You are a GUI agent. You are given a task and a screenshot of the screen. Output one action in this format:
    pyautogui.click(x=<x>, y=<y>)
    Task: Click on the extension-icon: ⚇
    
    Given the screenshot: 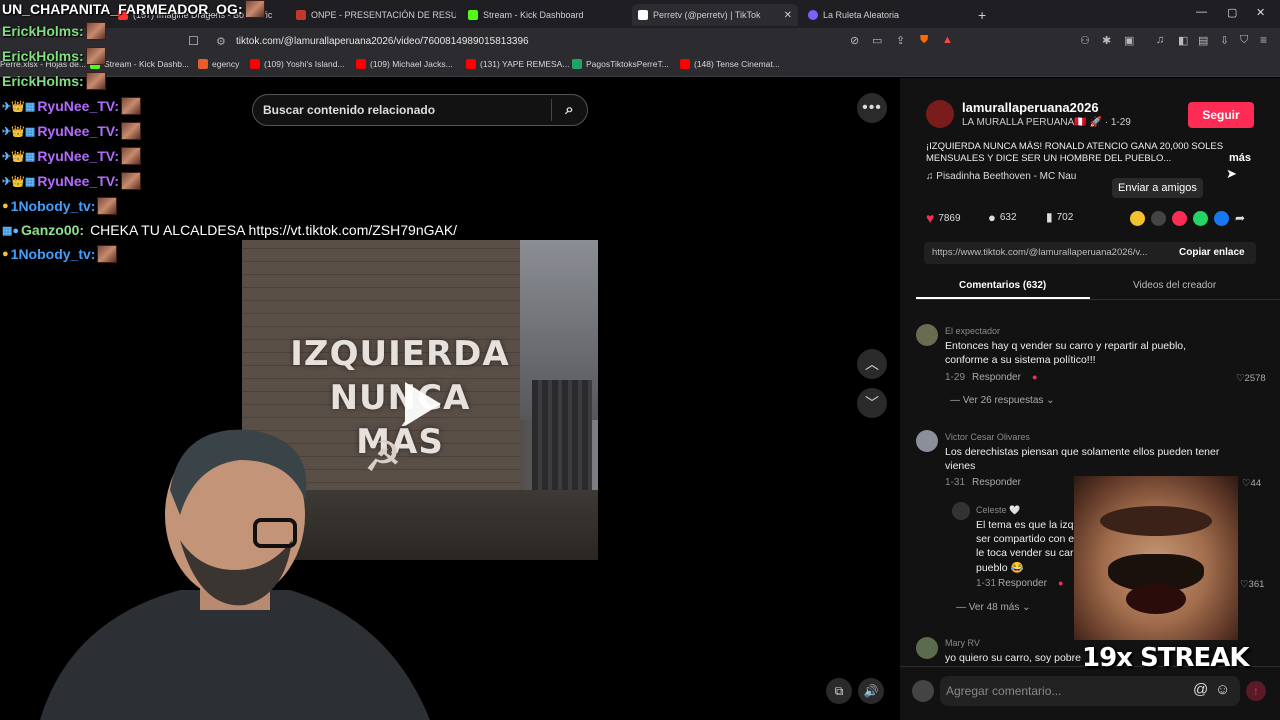 What is the action you would take?
    pyautogui.click(x=1085, y=40)
    